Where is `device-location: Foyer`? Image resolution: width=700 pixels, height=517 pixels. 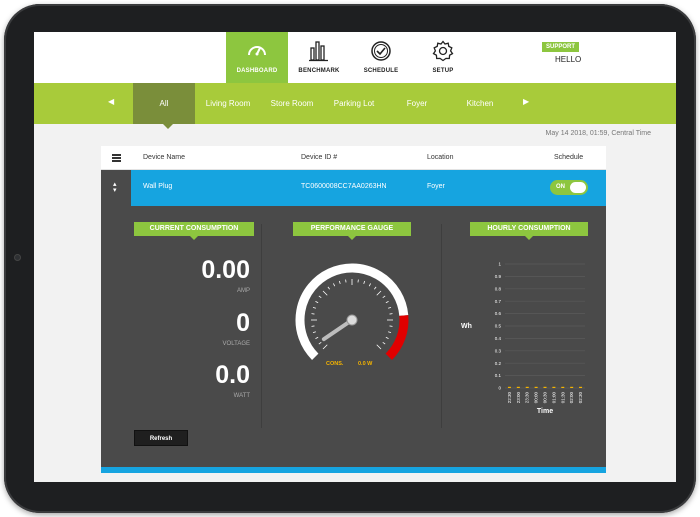
device-location: Foyer is located at coordinates (436, 186).